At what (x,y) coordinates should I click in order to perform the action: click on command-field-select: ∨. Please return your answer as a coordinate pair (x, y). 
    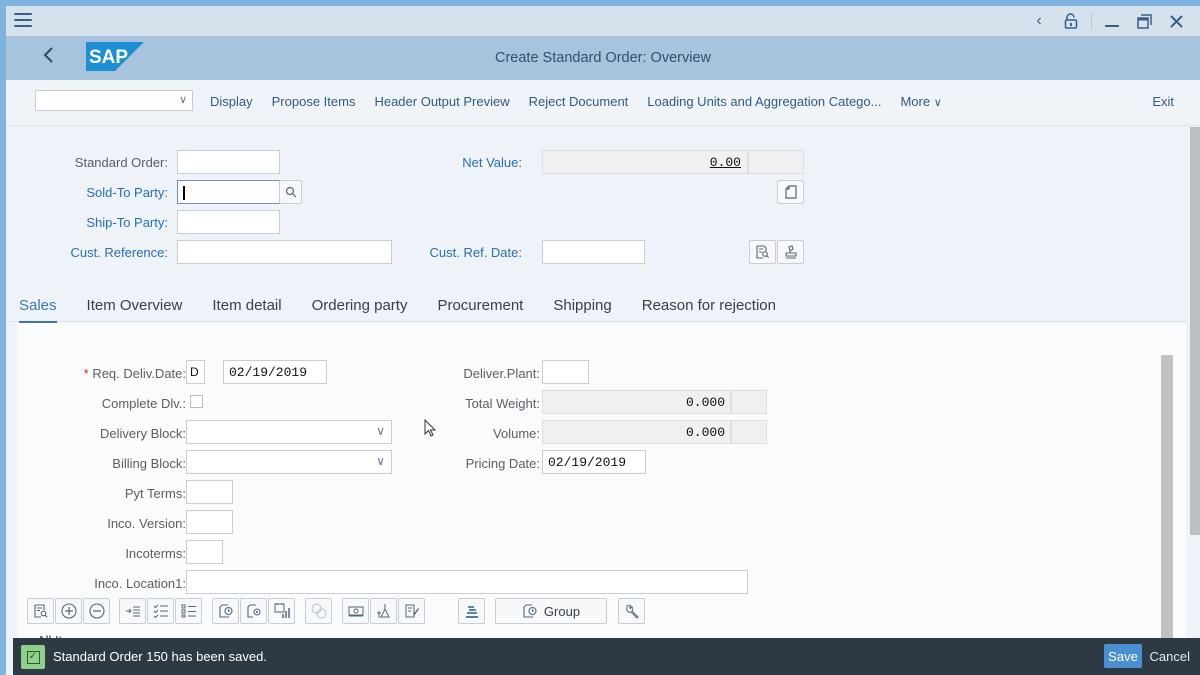
    Looking at the image, I should click on (114, 100).